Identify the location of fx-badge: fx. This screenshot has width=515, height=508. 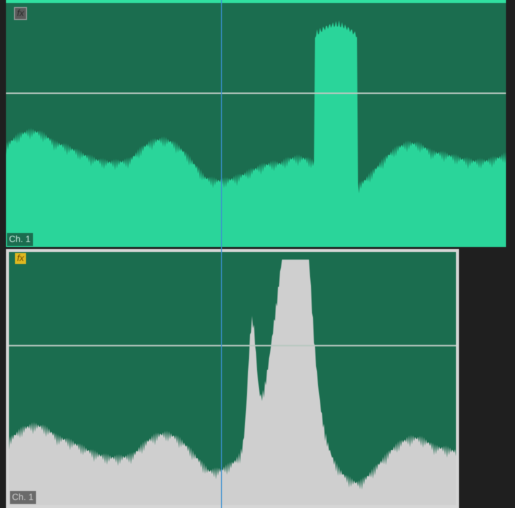
(20, 258).